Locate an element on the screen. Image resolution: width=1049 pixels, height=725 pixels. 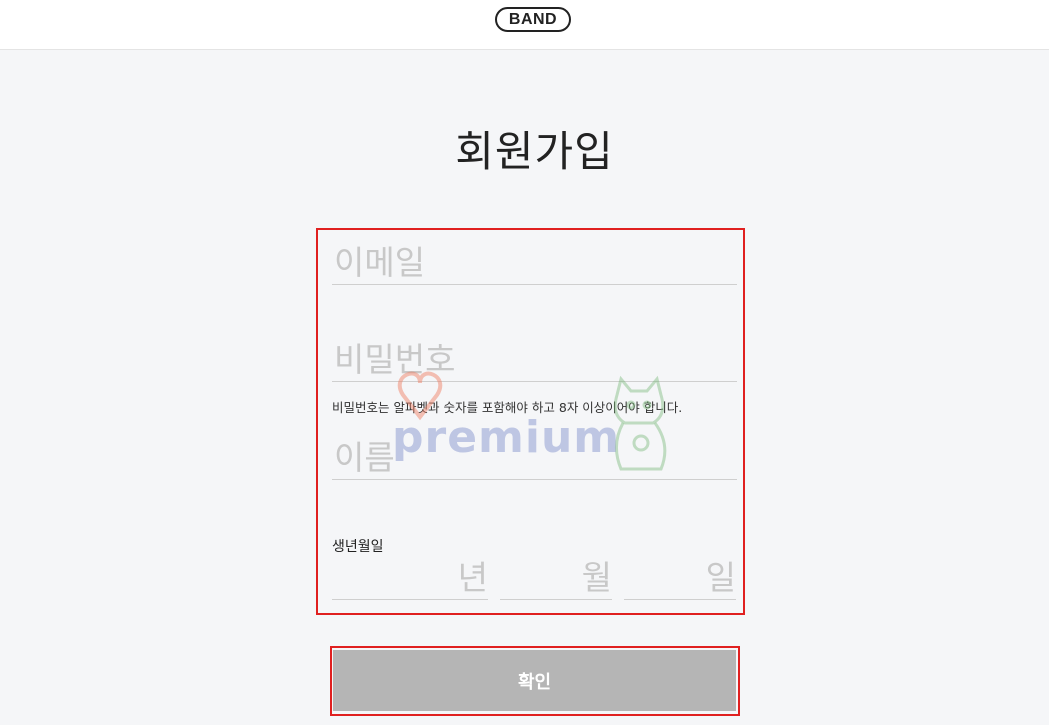
birth-year-wrapper is located at coordinates (410, 577).